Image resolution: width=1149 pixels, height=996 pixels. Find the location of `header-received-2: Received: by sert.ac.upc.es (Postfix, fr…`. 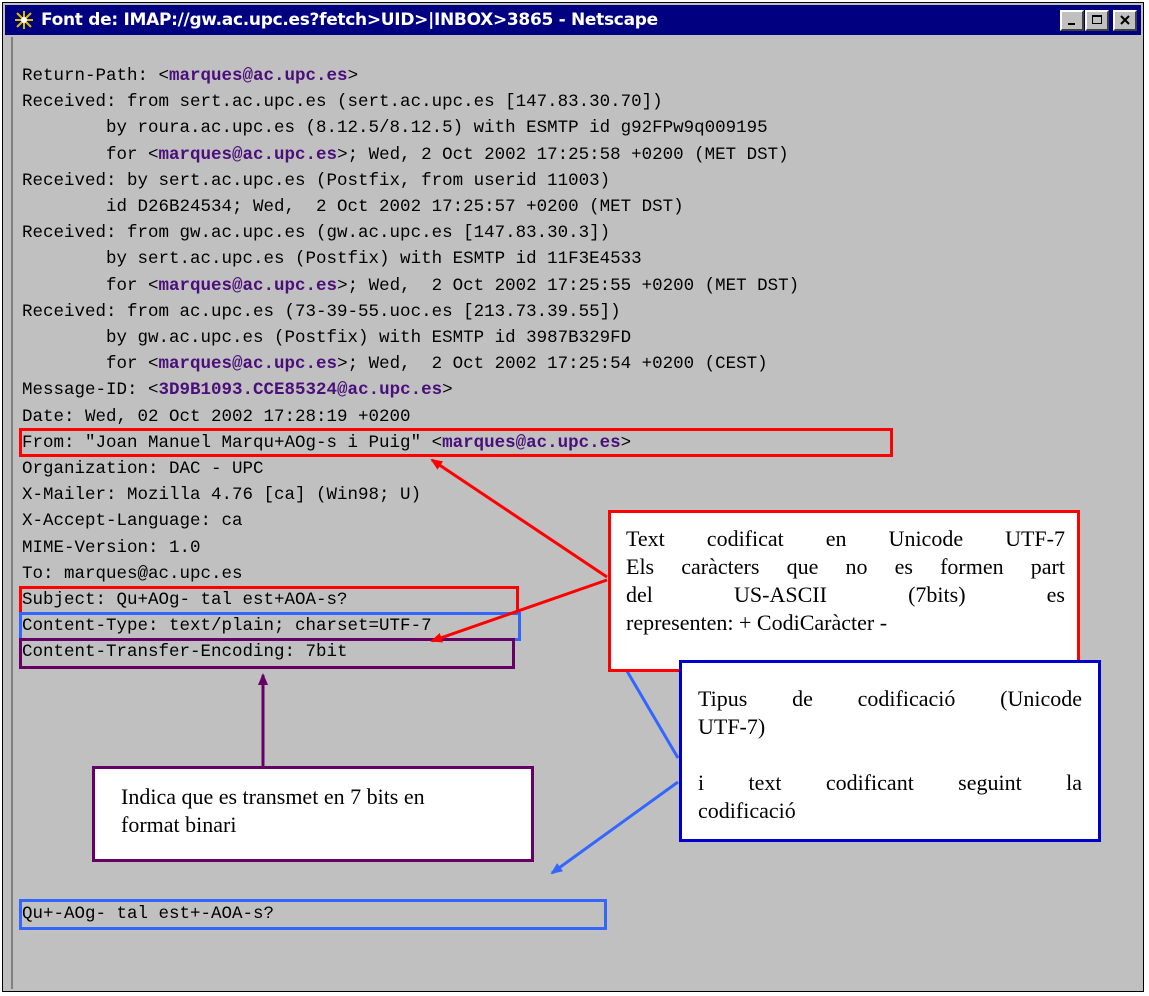

header-received-2: Received: by sert.ac.upc.es (Postfix, fr… is located at coordinates (316, 181).